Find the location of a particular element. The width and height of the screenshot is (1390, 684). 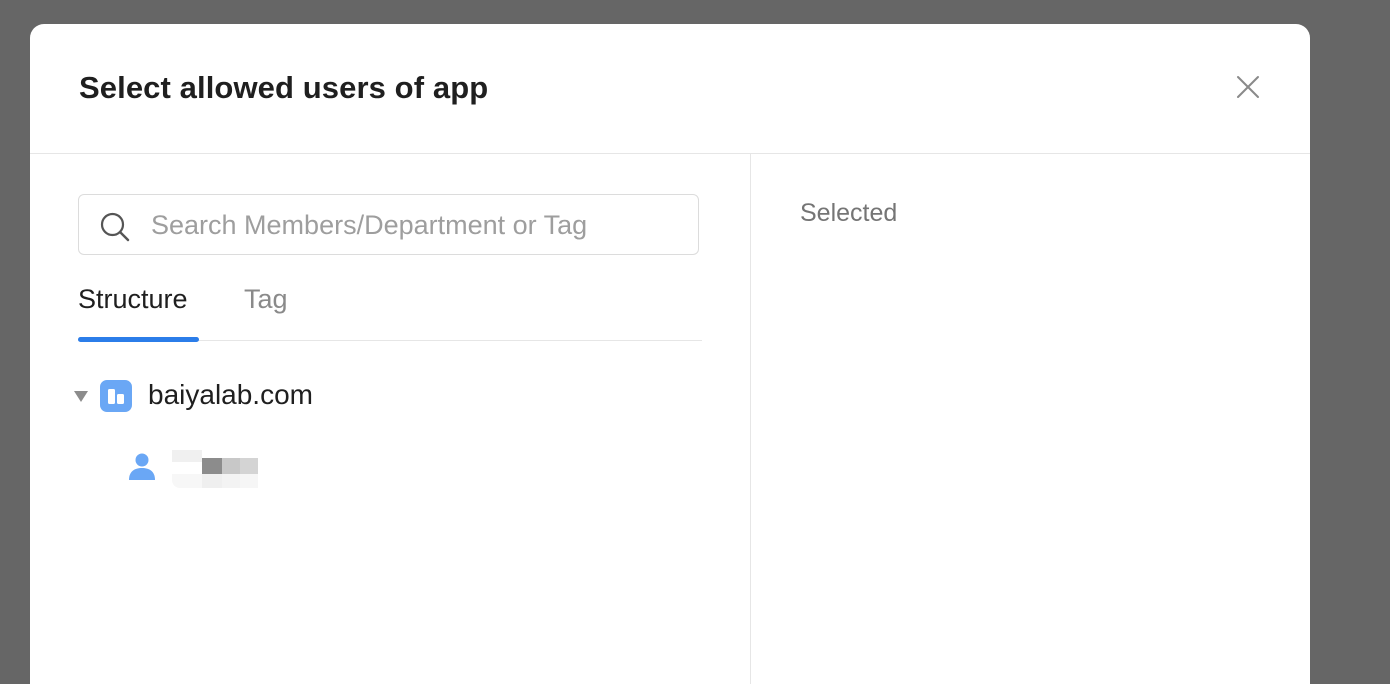

tab-tag: Tag is located at coordinates (266, 299).